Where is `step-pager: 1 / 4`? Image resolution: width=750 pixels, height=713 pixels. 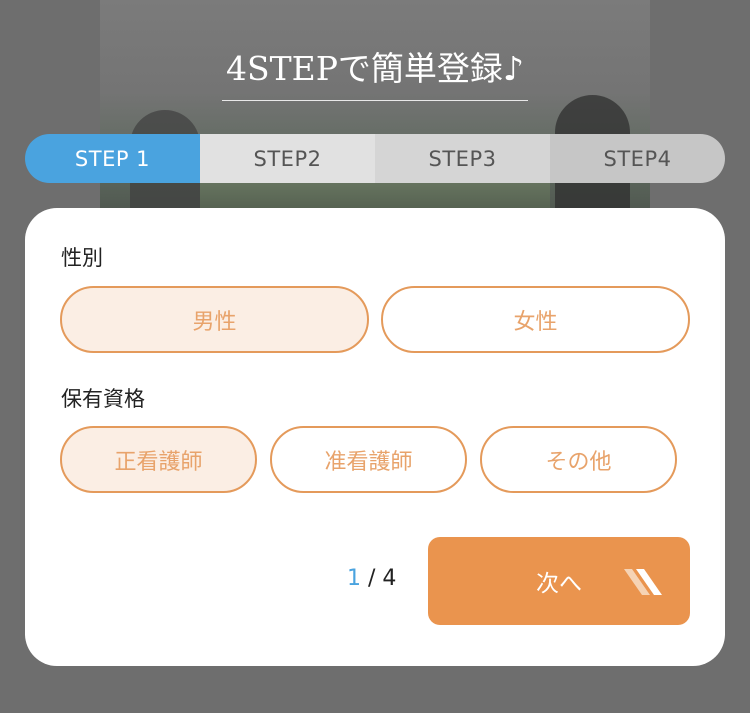 step-pager: 1 / 4 is located at coordinates (371, 578).